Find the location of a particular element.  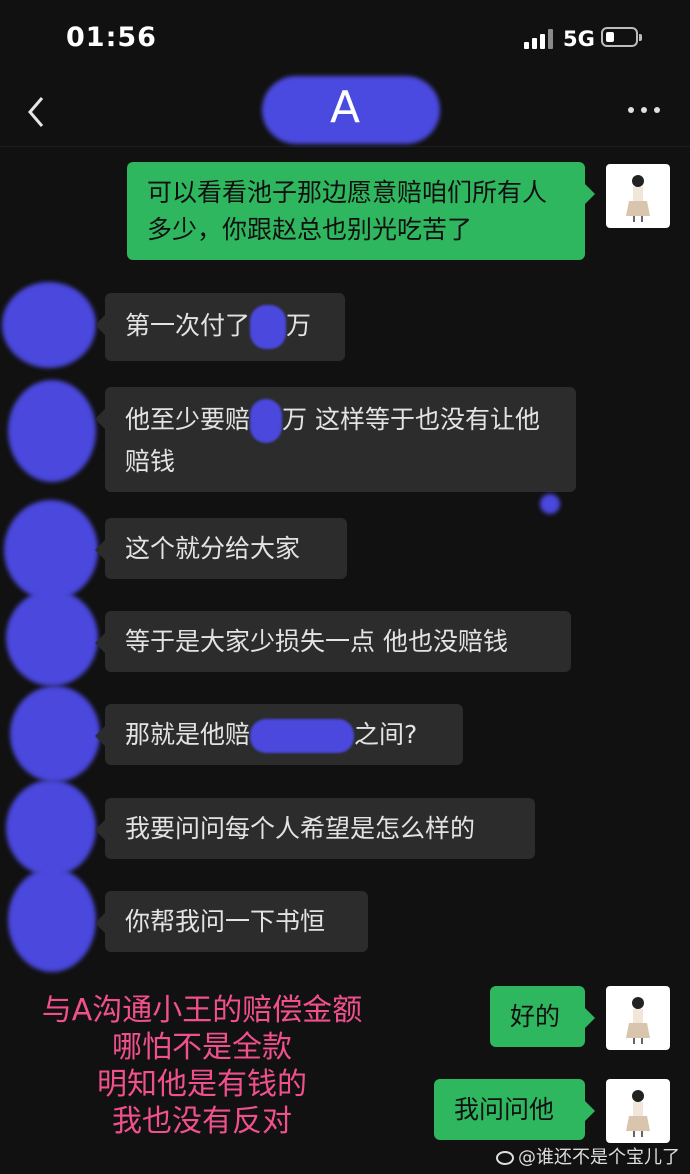

message-text: 第一次付了 is located at coordinates (188, 325).